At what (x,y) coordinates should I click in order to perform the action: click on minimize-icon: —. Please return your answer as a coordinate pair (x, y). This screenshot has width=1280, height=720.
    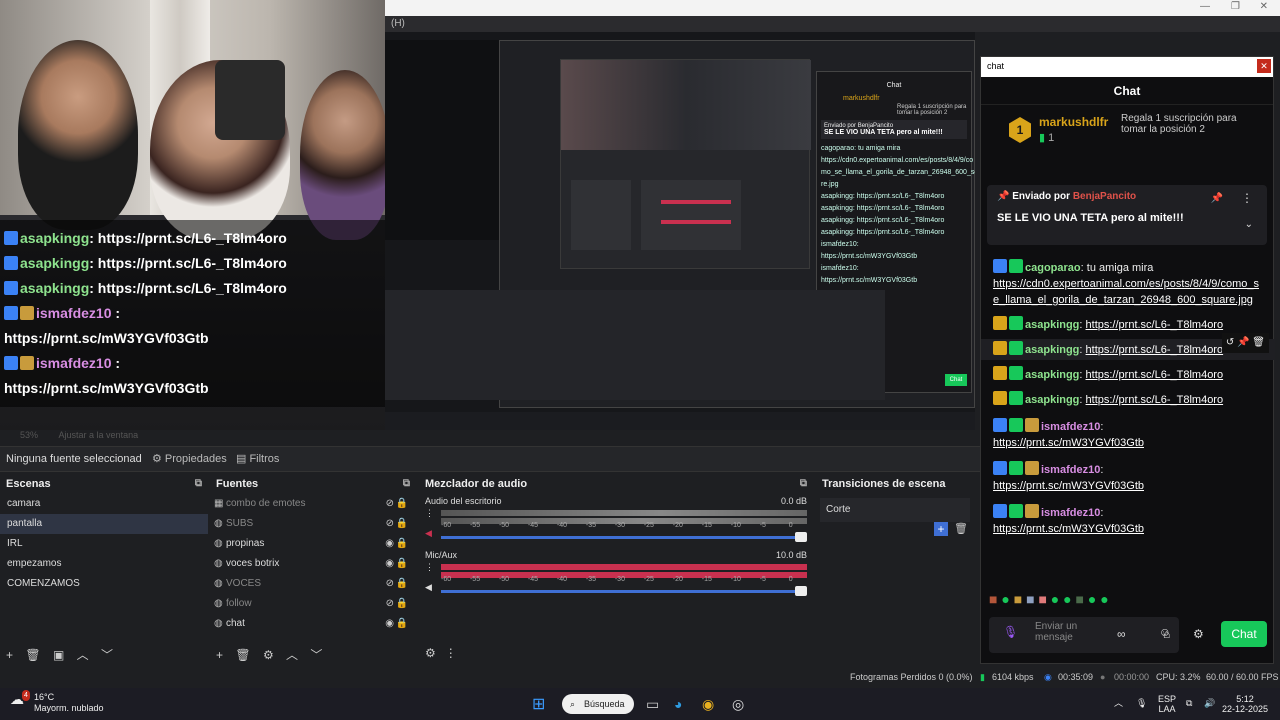
    Looking at the image, I should click on (1205, 6).